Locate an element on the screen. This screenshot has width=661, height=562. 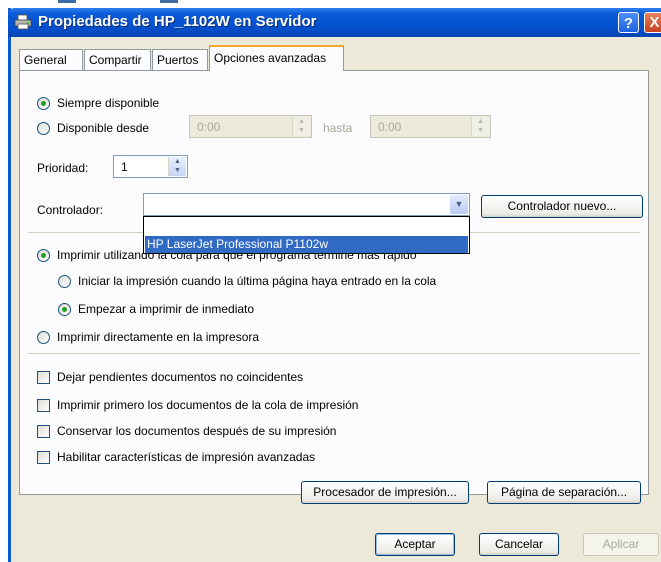
until-label: hasta is located at coordinates (338, 128).